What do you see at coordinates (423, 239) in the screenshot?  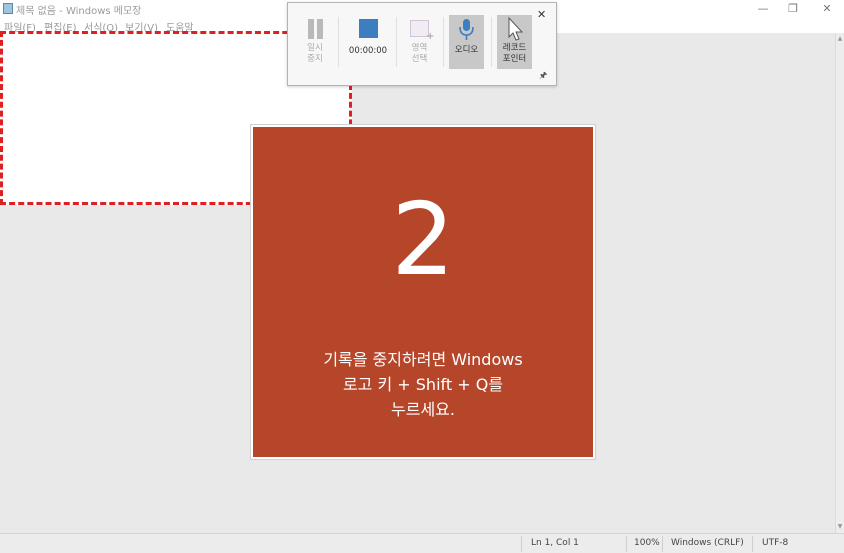 I see `countdown-number: 2` at bounding box center [423, 239].